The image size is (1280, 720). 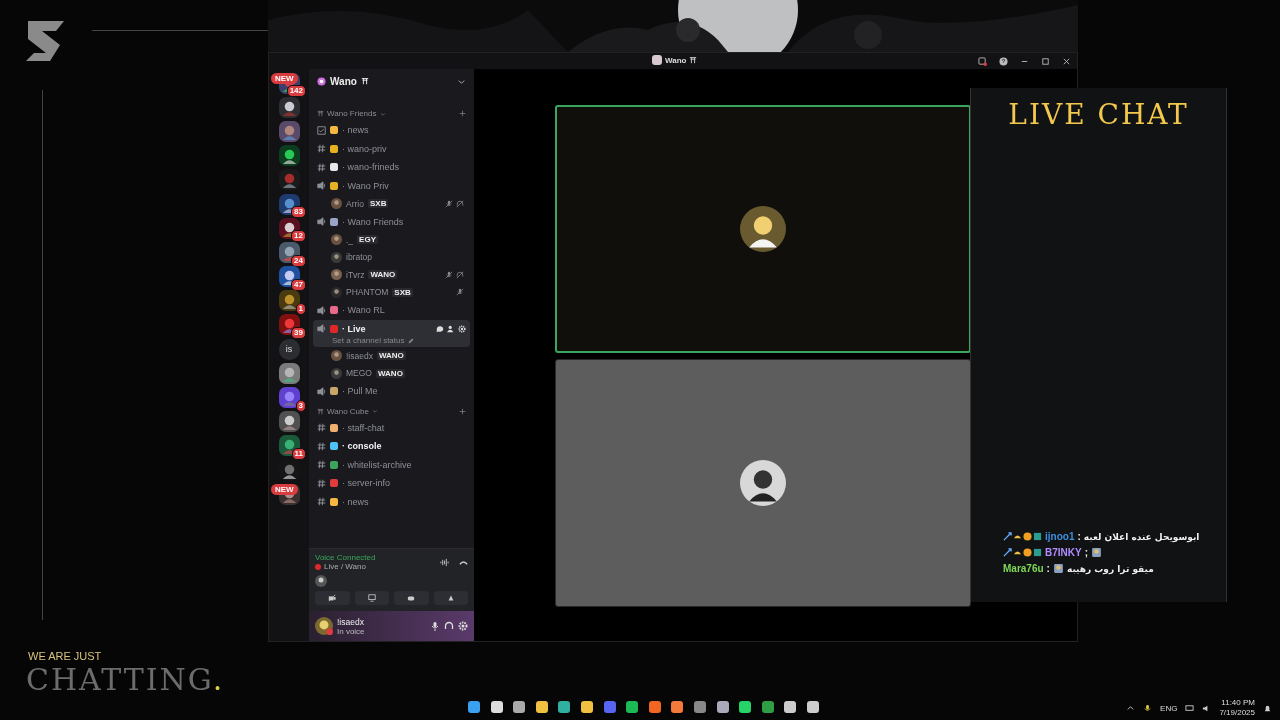 What do you see at coordinates (284, 490) in the screenshot?
I see `new-badge: NEW` at bounding box center [284, 490].